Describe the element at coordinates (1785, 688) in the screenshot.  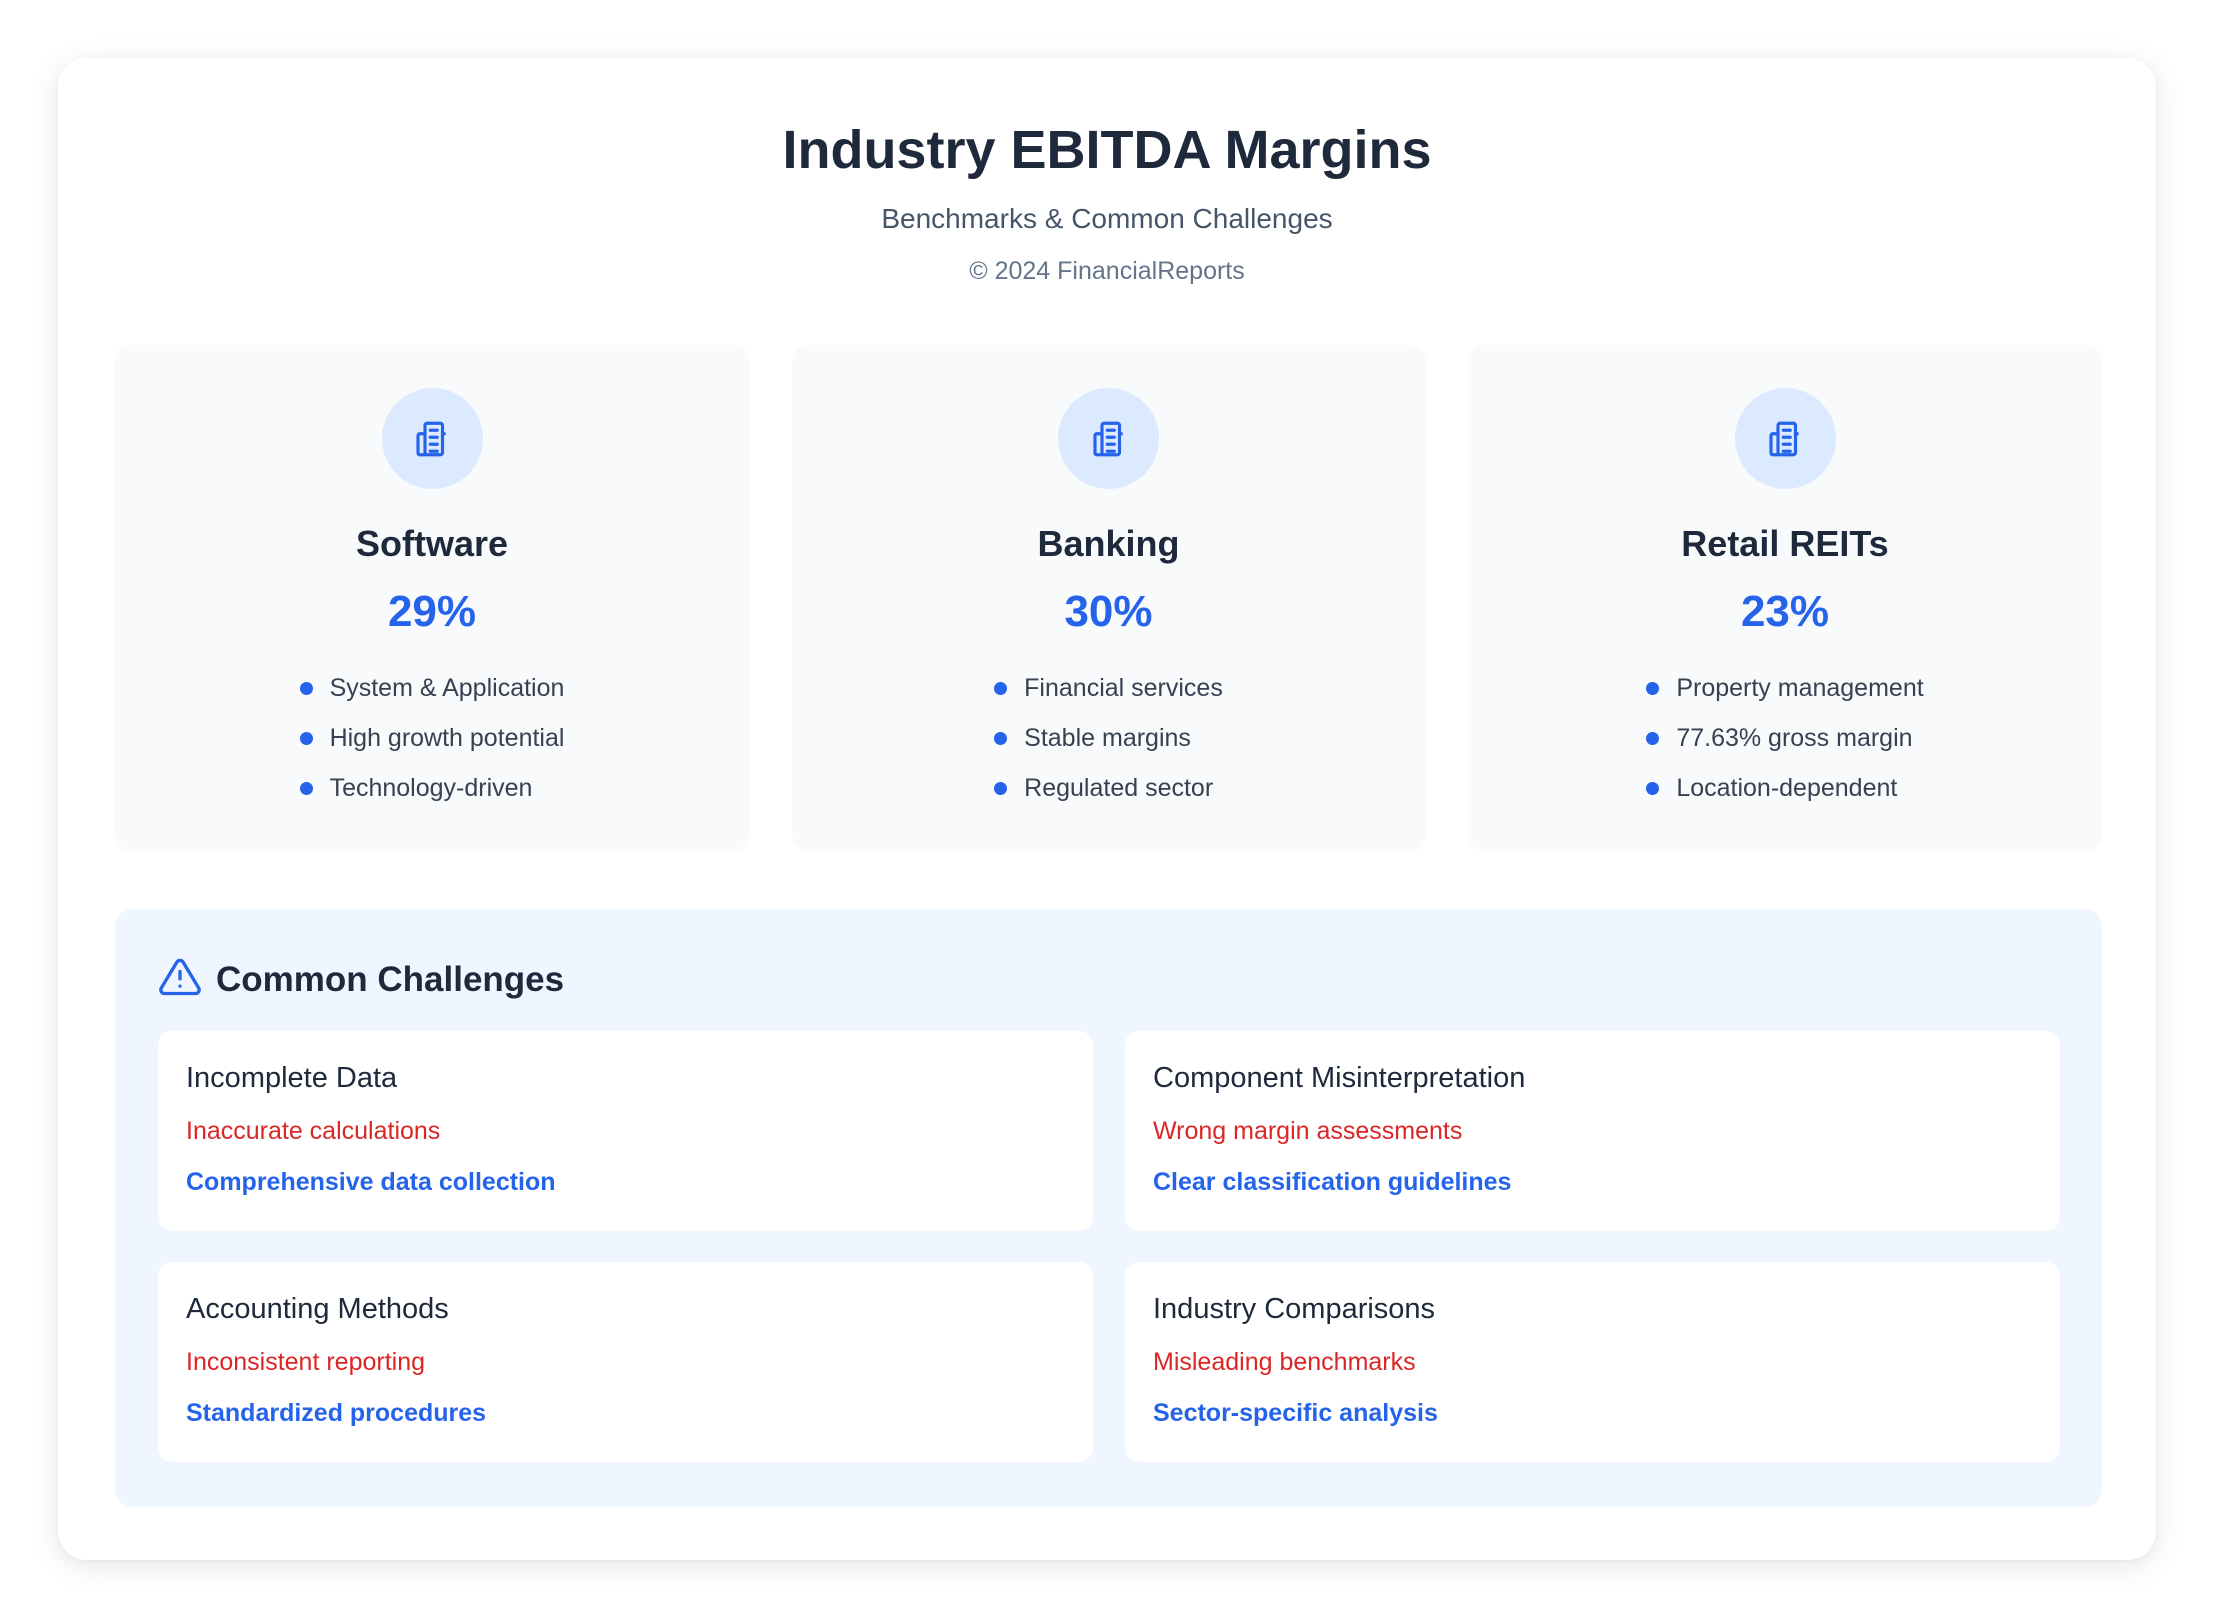
I see `feature-item: Property management` at that location.